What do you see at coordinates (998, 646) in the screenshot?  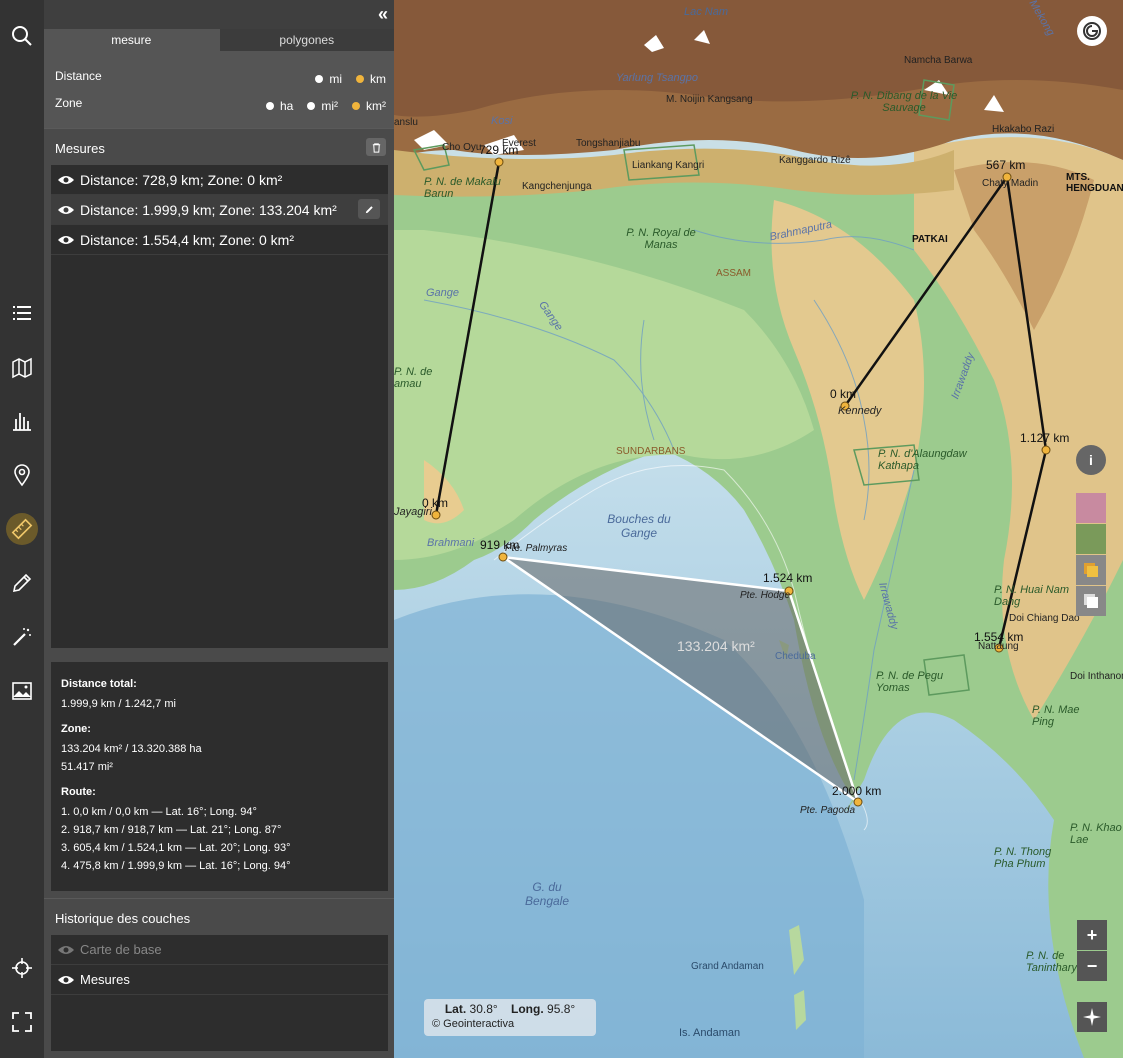 I see `place-label: Nattaung` at bounding box center [998, 646].